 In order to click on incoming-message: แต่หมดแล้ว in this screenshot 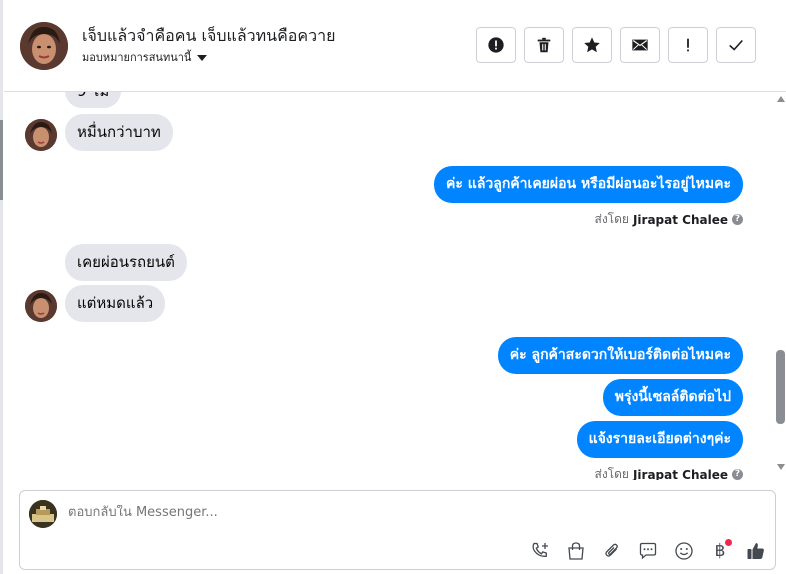, I will do `click(115, 303)`.